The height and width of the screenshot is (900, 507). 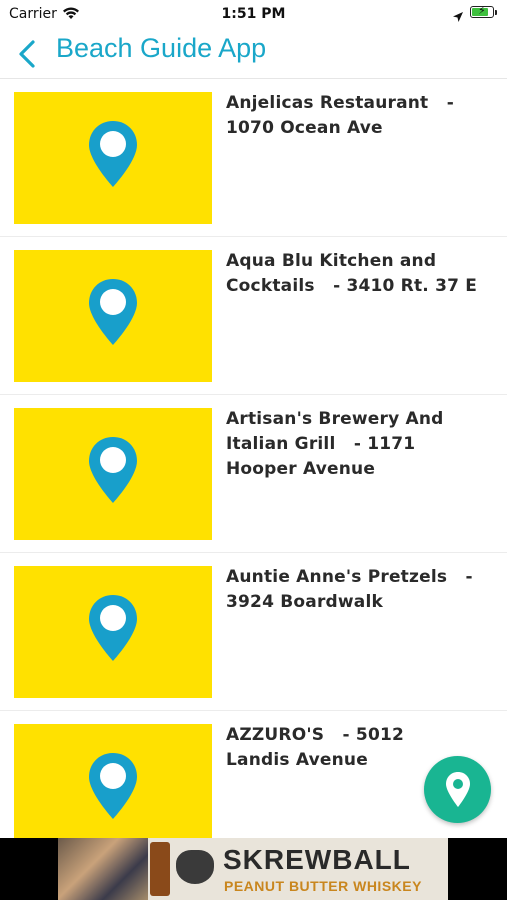 I want to click on navigation-bar: Beach Guide App, so click(x=253, y=54).